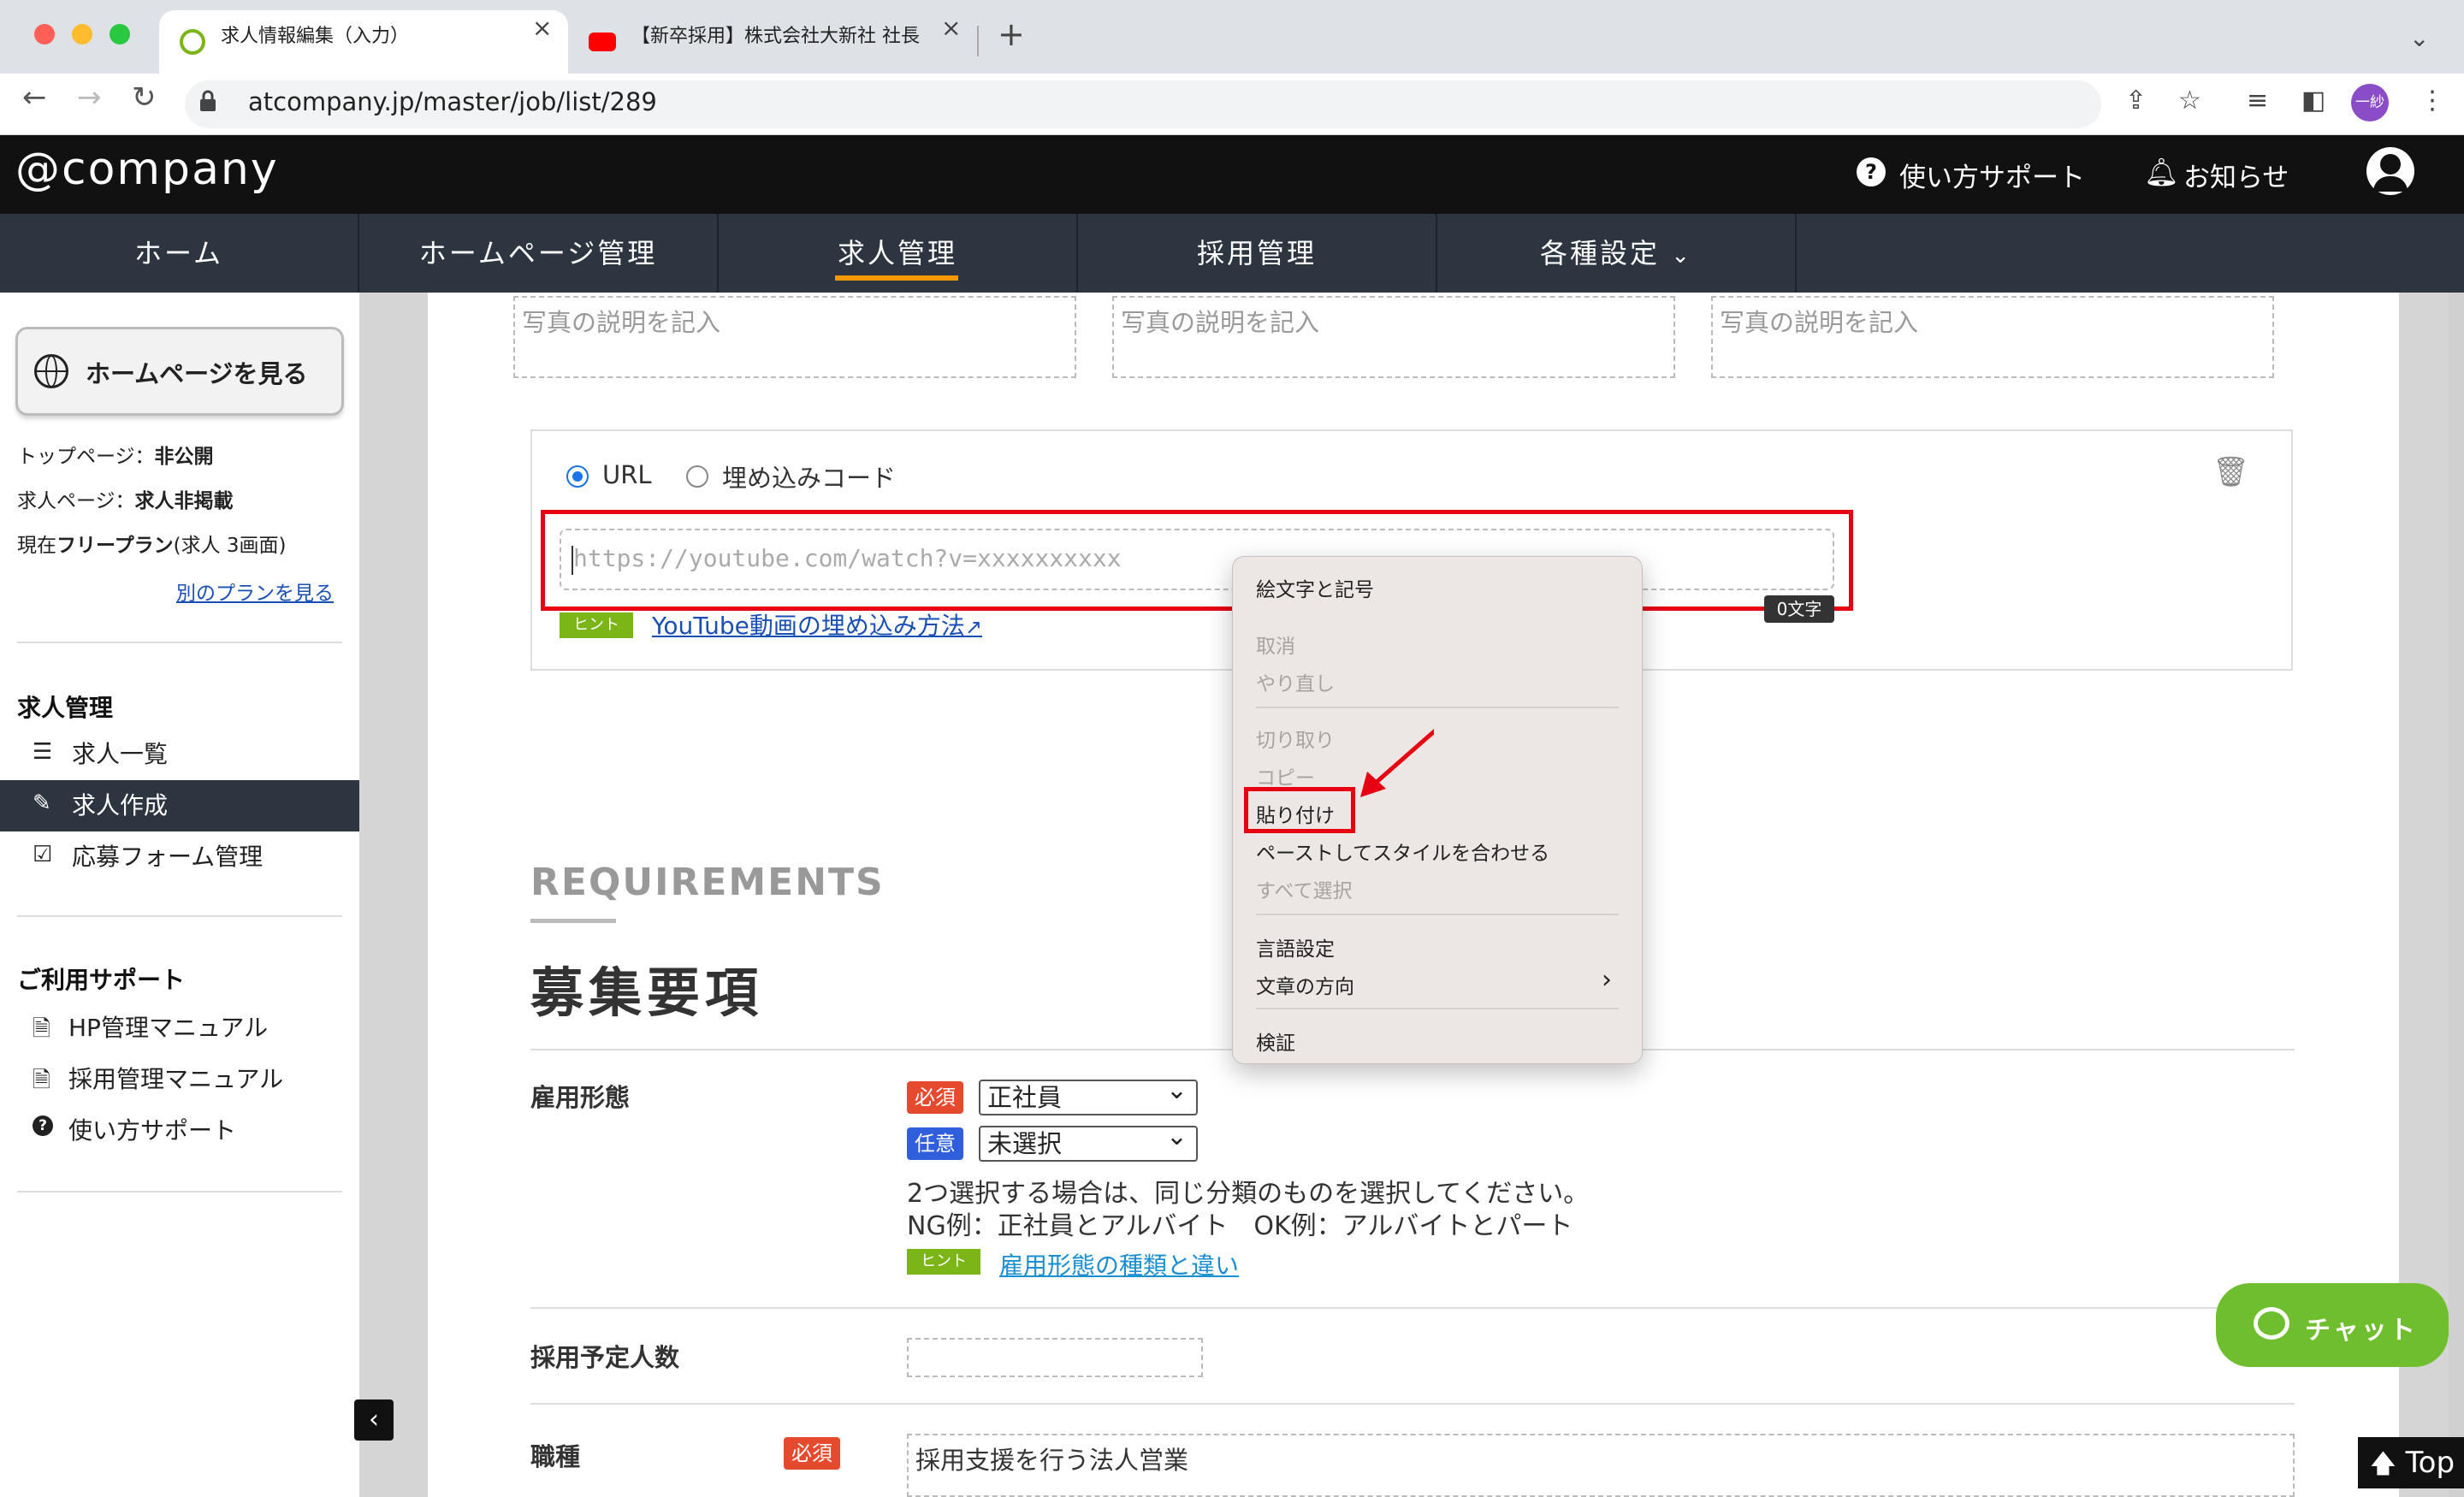 Image resolution: width=2464 pixels, height=1497 pixels. What do you see at coordinates (602, 42) in the screenshot?
I see `youtube-favicon-icon` at bounding box center [602, 42].